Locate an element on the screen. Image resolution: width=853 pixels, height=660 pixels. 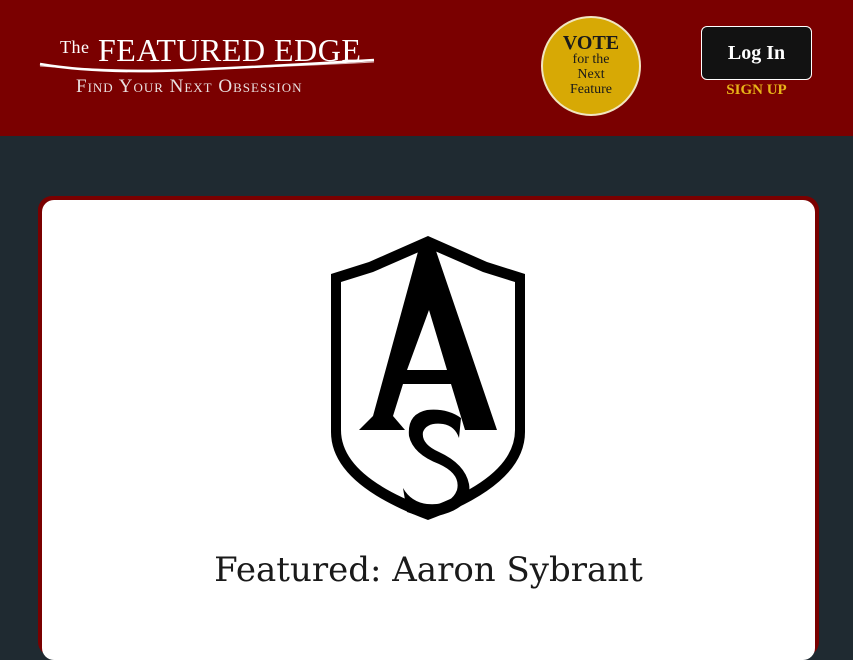
signup-link: SIGN UP is located at coordinates (756, 90).